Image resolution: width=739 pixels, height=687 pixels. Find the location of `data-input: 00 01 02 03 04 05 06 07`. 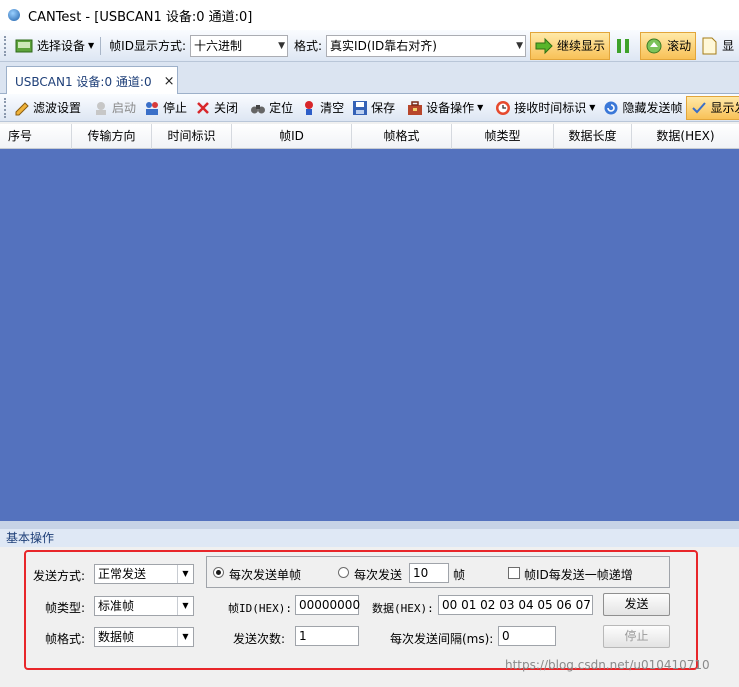

data-input: 00 01 02 03 04 05 06 07 is located at coordinates (515, 605).